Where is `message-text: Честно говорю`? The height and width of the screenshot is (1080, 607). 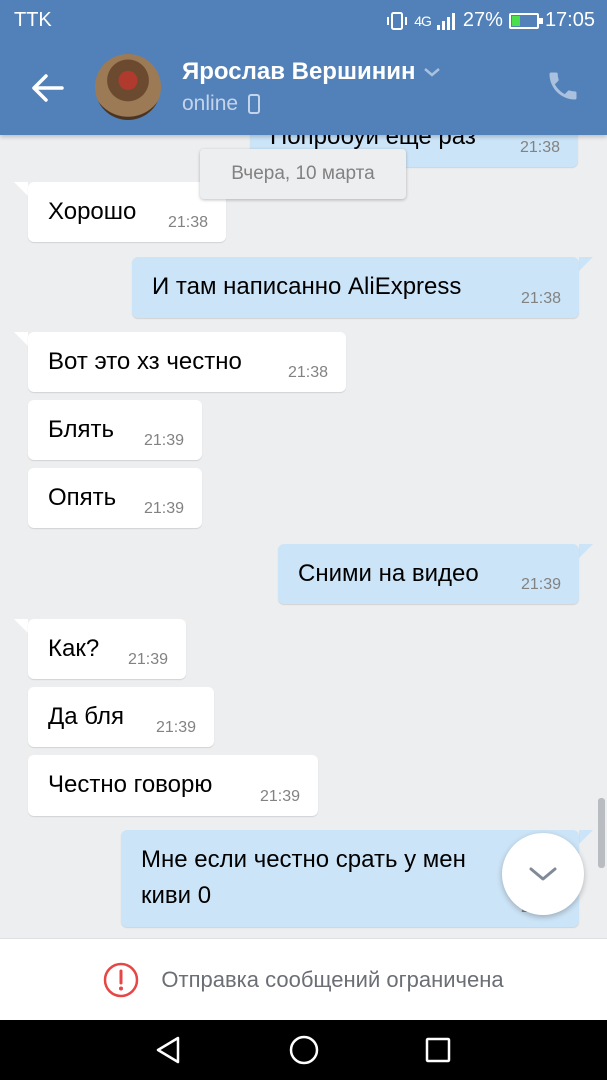 message-text: Честно говорю is located at coordinates (130, 784).